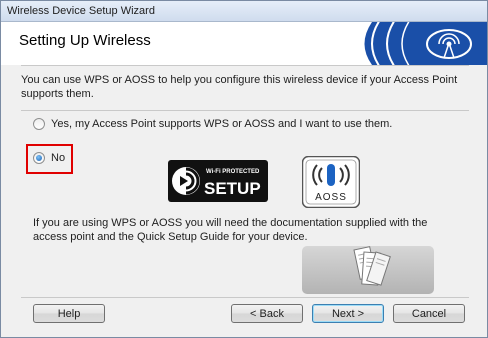  What do you see at coordinates (233, 172) in the screenshot?
I see `wps-logo-top-text: Wi-Fi PROTECTED` at bounding box center [233, 172].